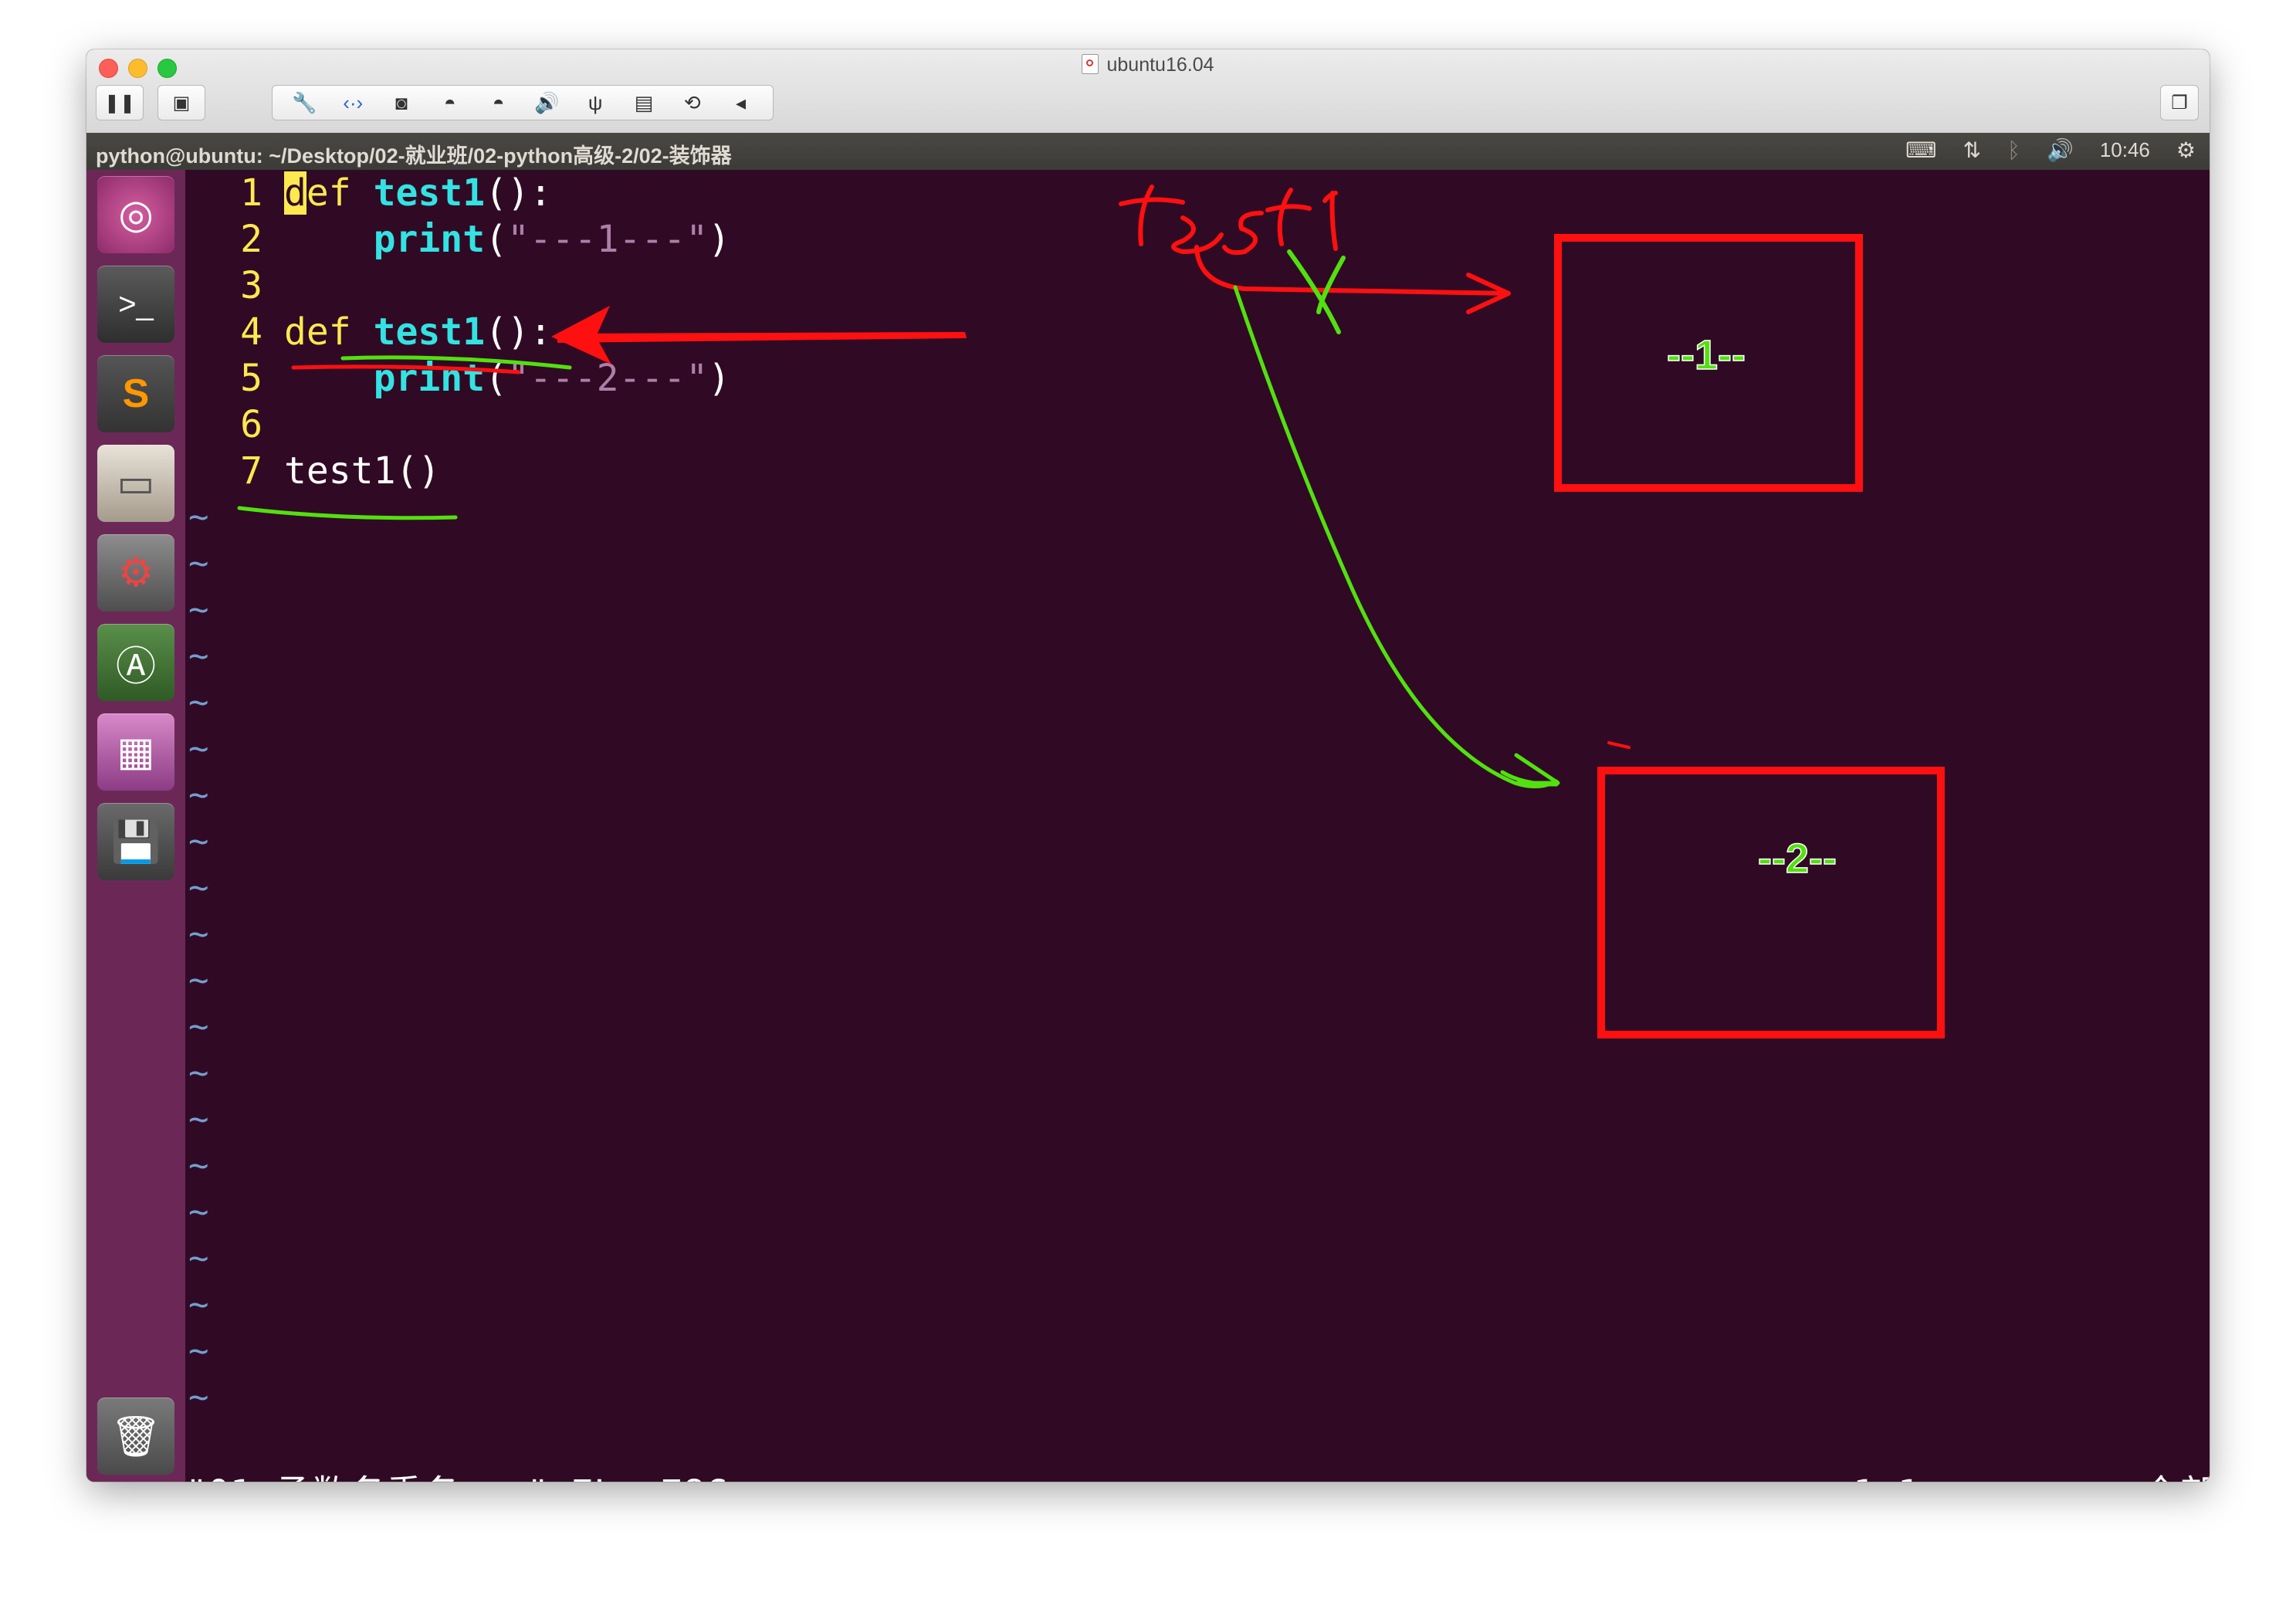  I want to click on snapshot-button: ▣, so click(181, 102).